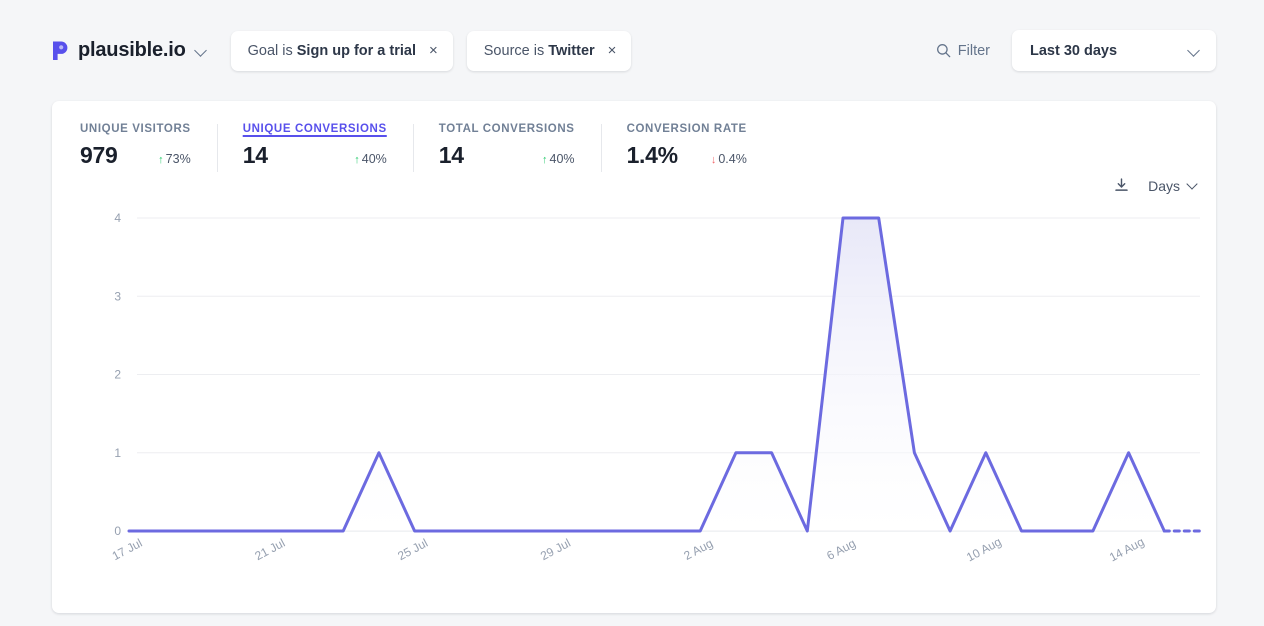  What do you see at coordinates (943, 50) in the screenshot?
I see `search-icon` at bounding box center [943, 50].